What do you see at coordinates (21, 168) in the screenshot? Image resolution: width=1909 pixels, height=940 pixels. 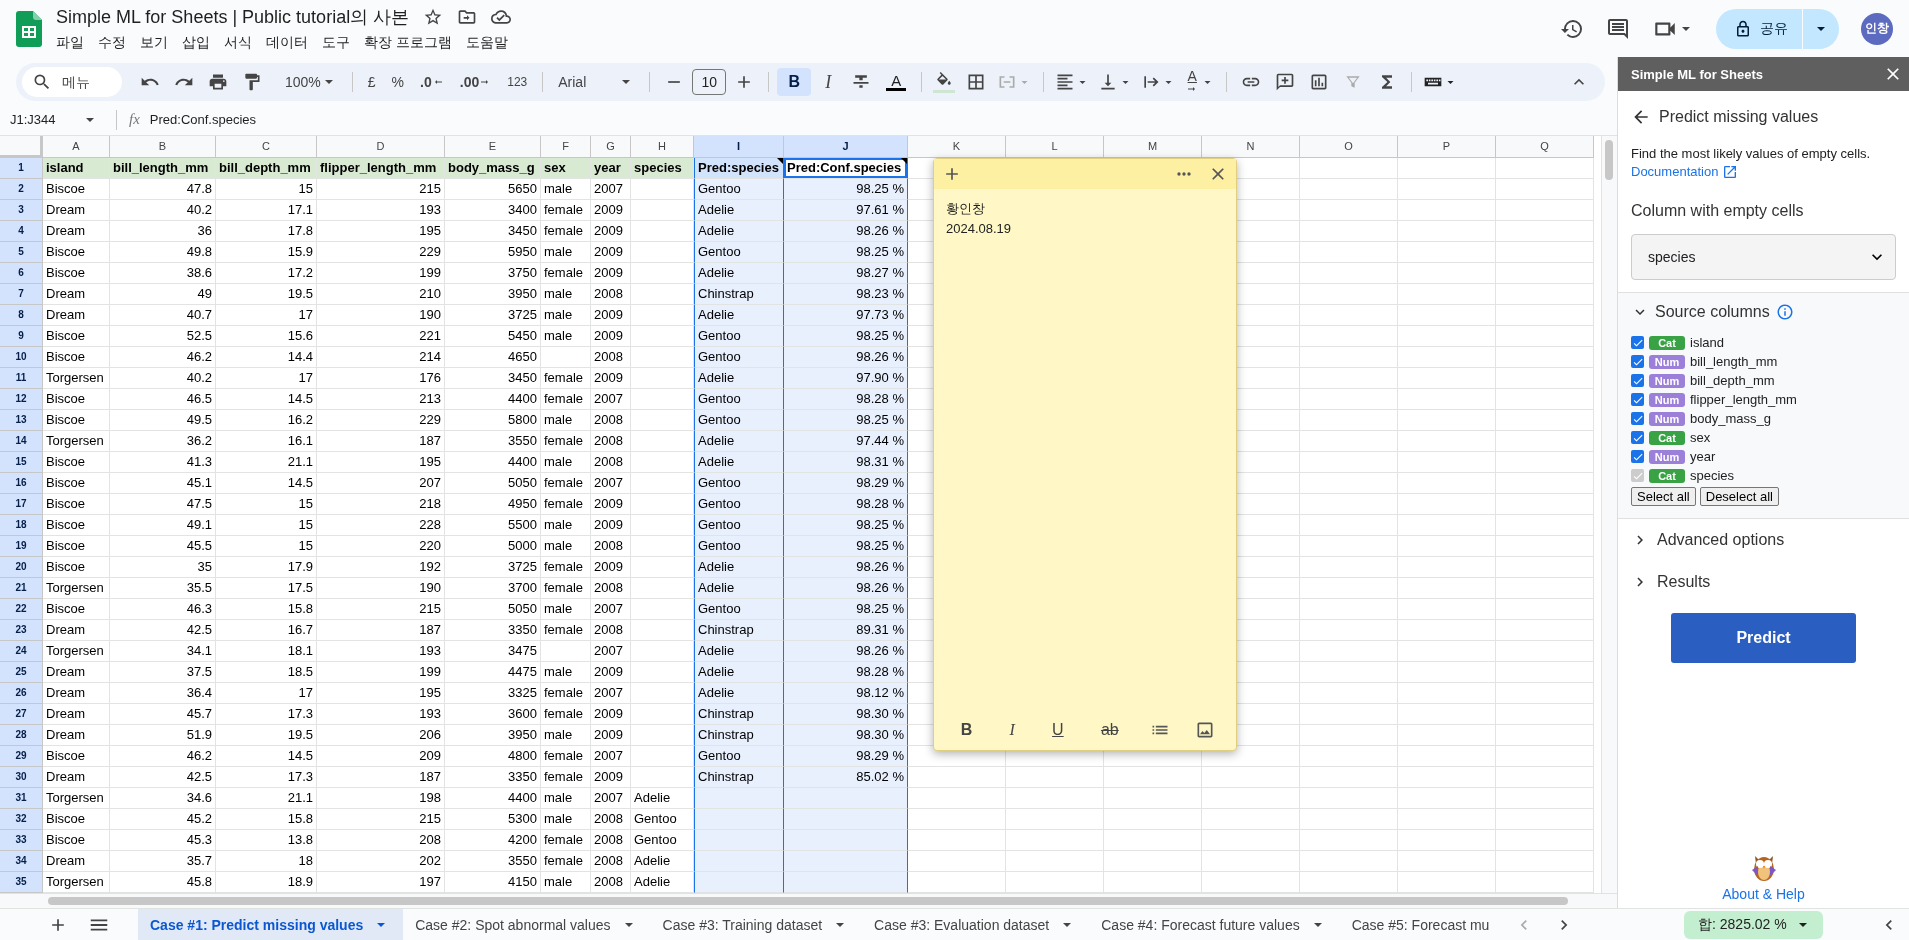 I see `row-header: 1` at bounding box center [21, 168].